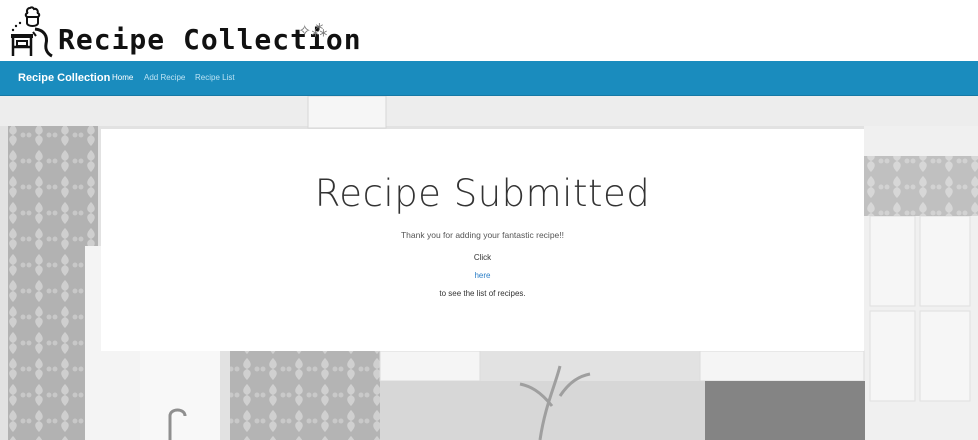  Describe the element at coordinates (313, 31) in the screenshot. I see `sparkle-icon: ✧⁂` at that location.